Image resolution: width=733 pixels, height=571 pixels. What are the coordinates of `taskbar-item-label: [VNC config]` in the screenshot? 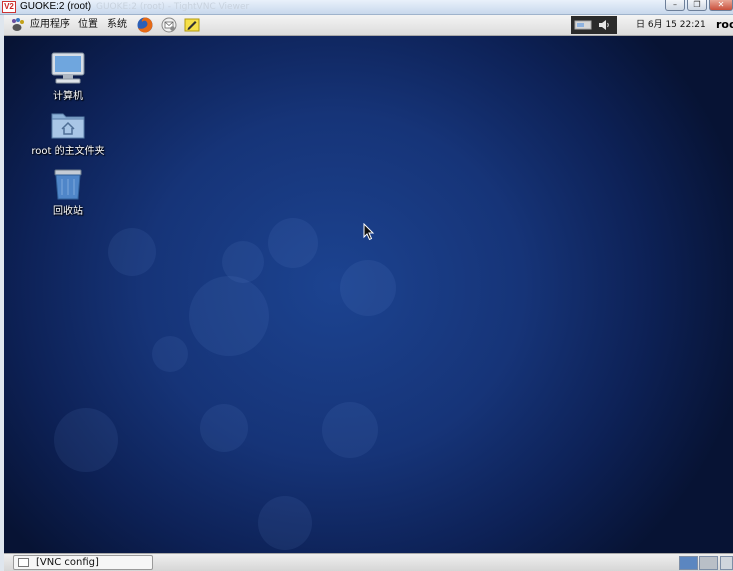 It's located at (67, 562).